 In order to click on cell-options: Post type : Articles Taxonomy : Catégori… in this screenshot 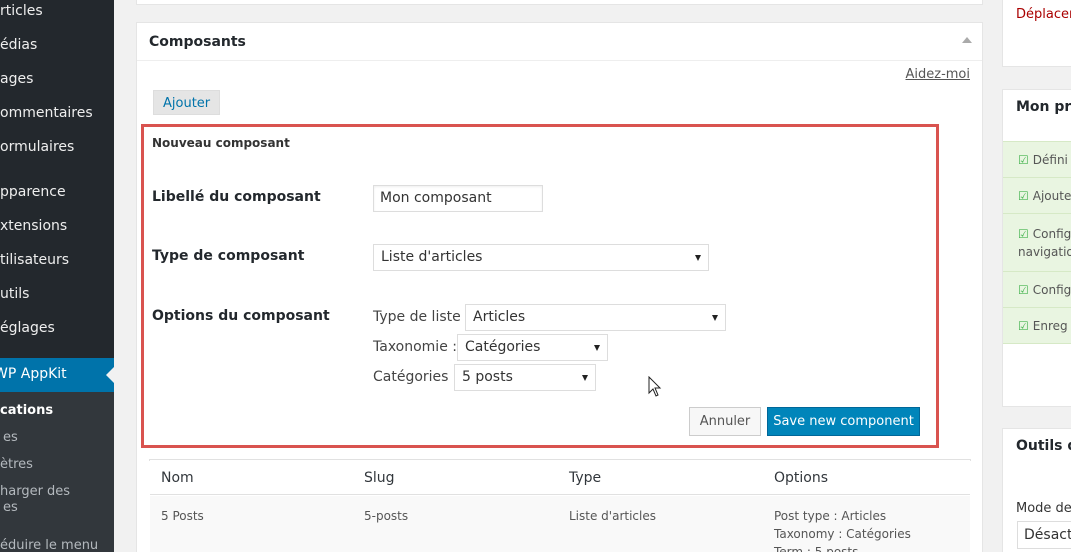, I will do `click(842, 529)`.